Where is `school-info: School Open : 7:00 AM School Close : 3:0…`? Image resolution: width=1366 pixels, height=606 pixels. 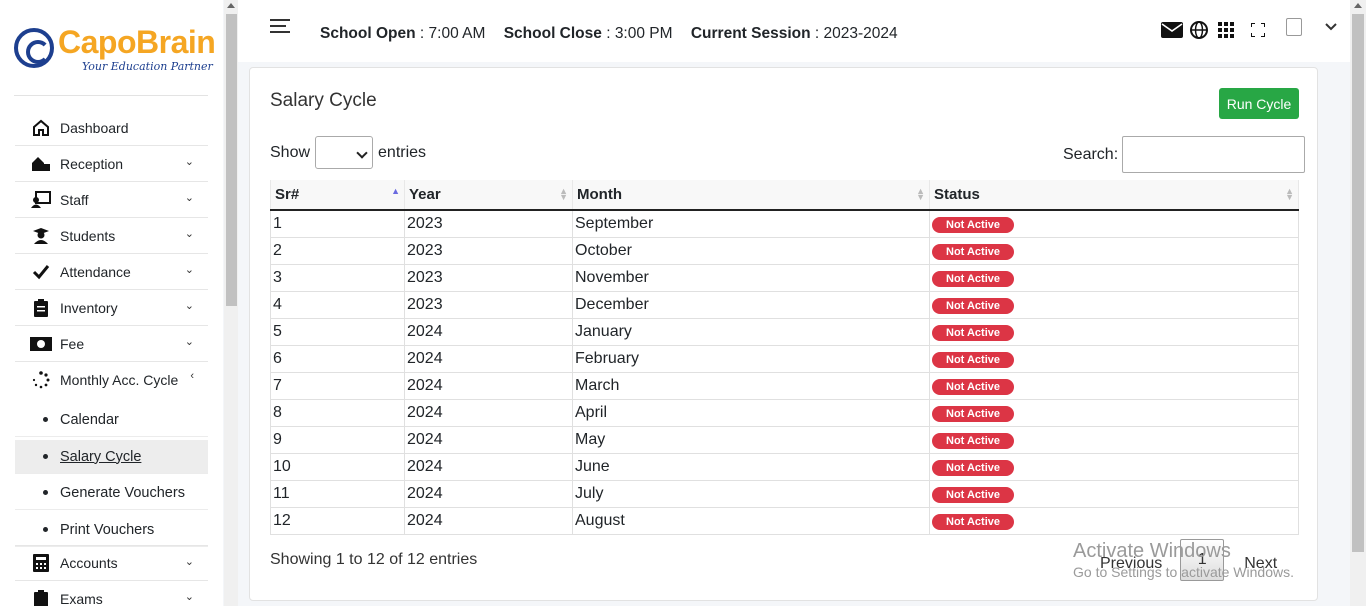
school-info: School Open : 7:00 AM School Close : 3:0… is located at coordinates (609, 33).